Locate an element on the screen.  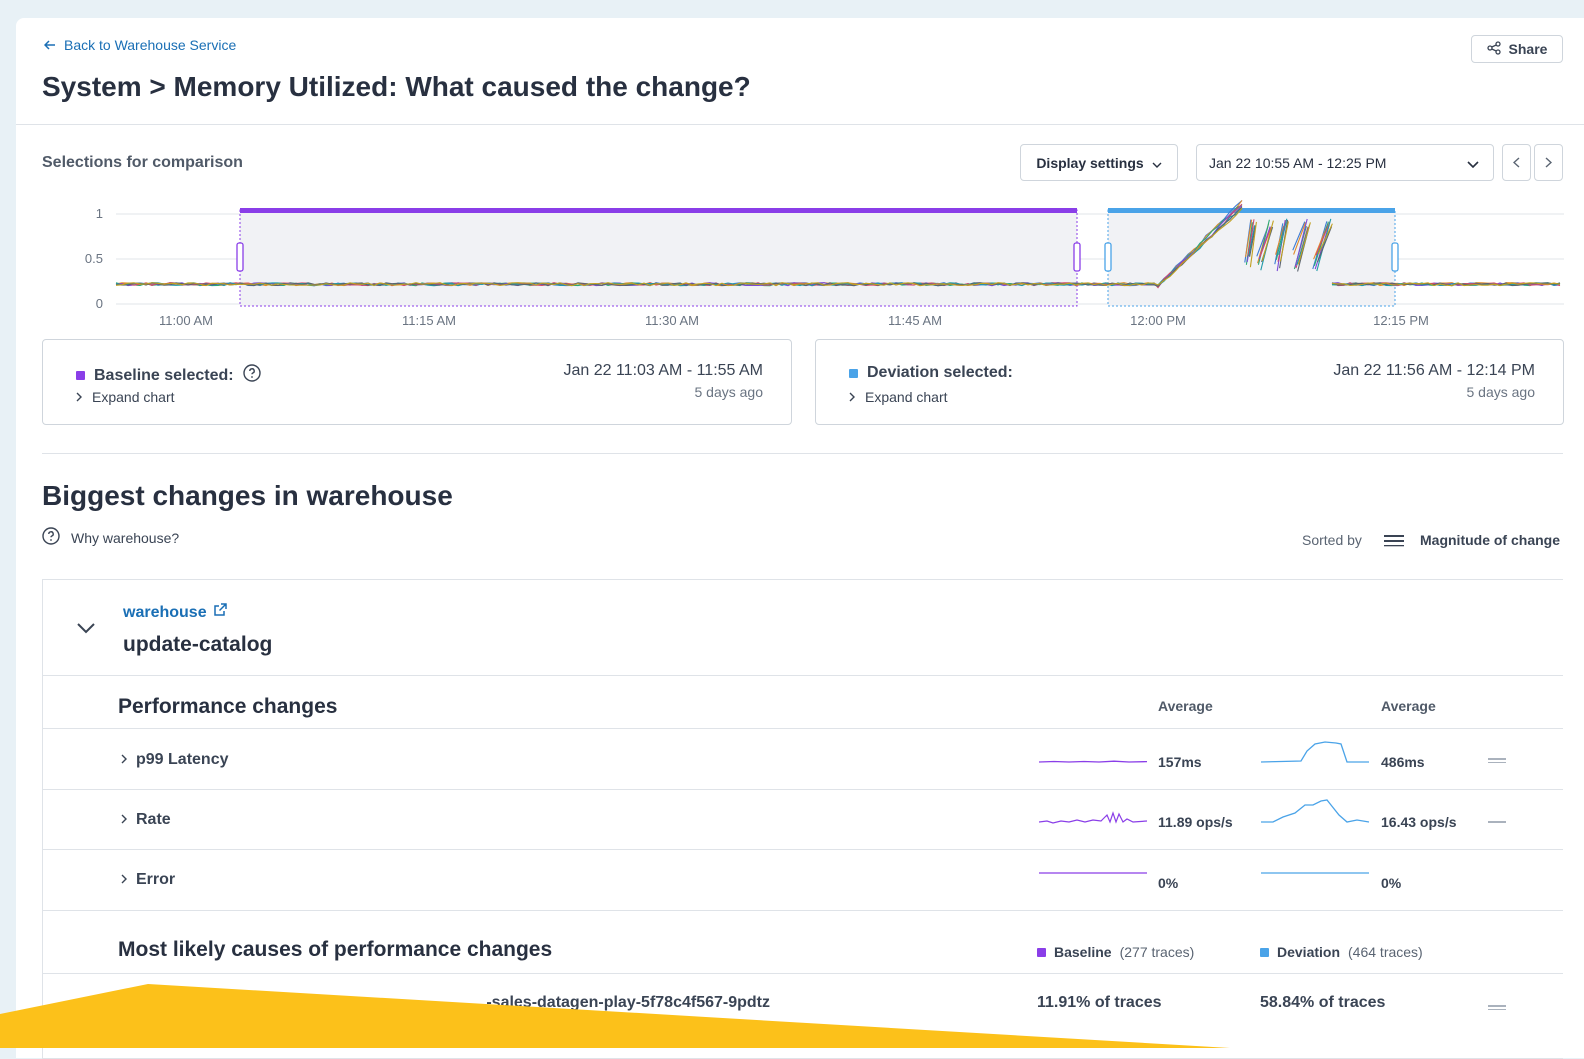
baseline-value: 157ms is located at coordinates (1180, 762).